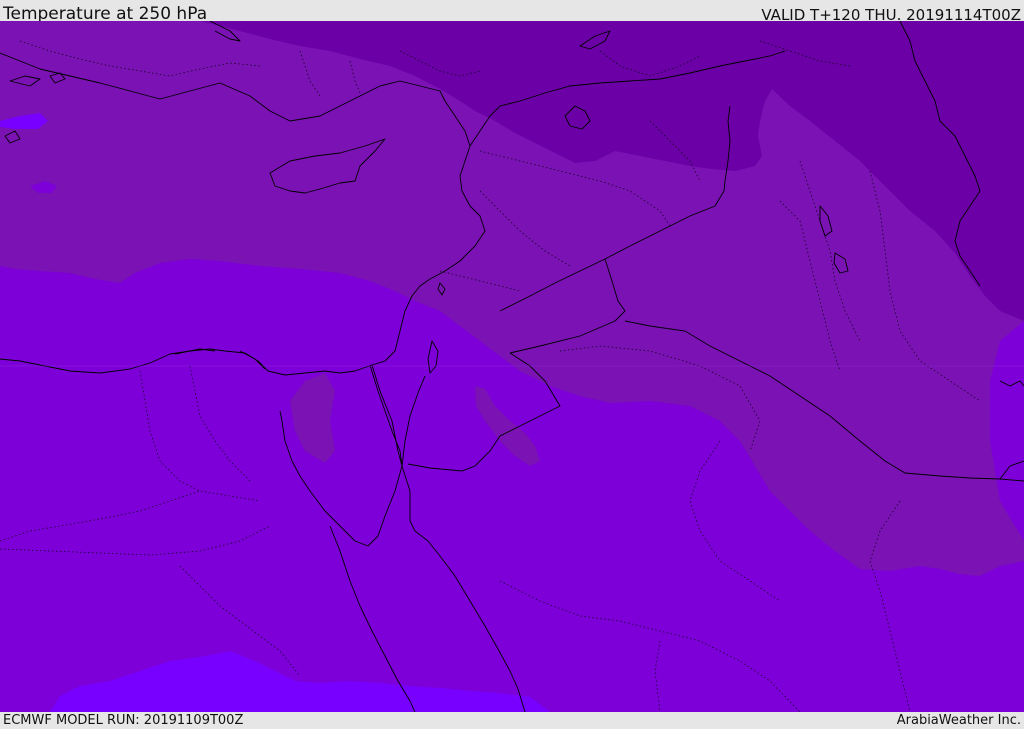  Describe the element at coordinates (958, 720) in the screenshot. I see `credit-label: ArabiaWeather Inc.` at that location.